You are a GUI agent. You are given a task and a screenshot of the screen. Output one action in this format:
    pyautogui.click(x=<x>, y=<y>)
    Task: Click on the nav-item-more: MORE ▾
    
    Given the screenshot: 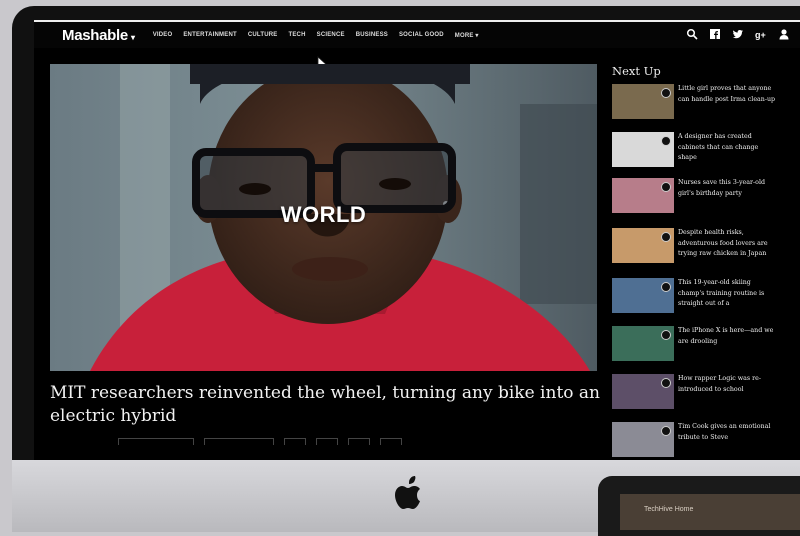 What is the action you would take?
    pyautogui.click(x=467, y=35)
    